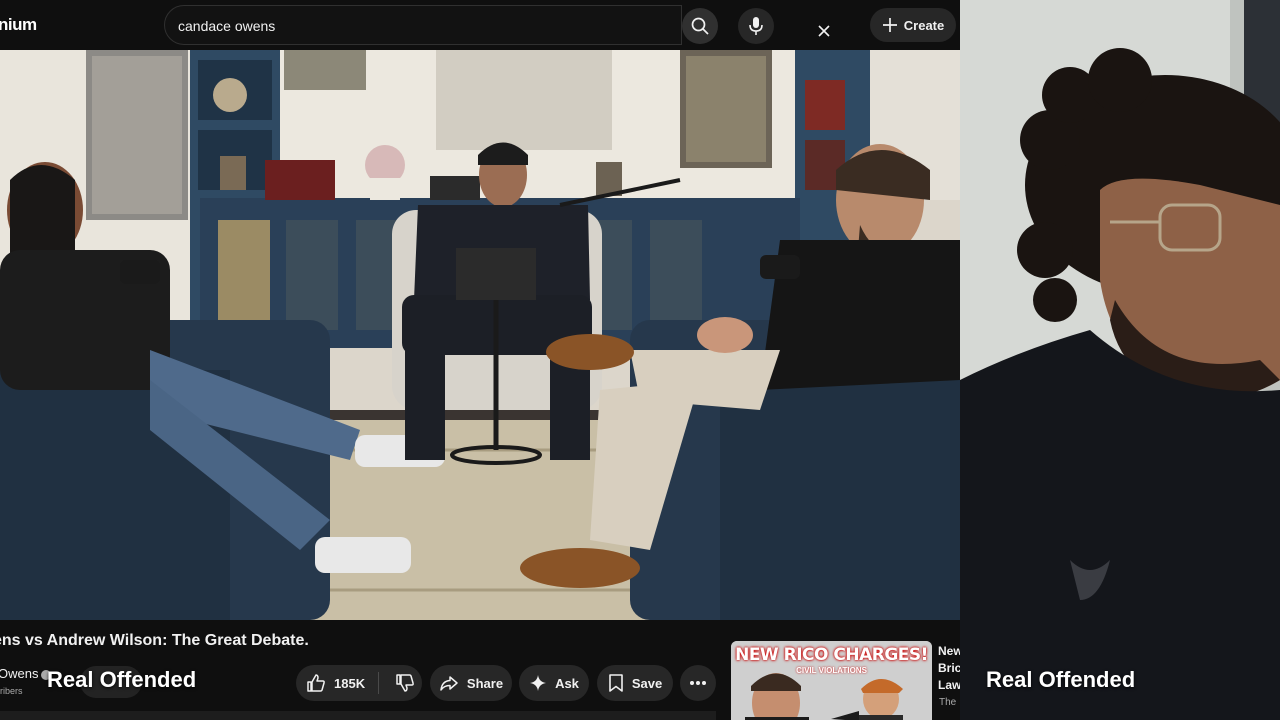 The width and height of the screenshot is (1280, 720). I want to click on search-button, so click(700, 26).